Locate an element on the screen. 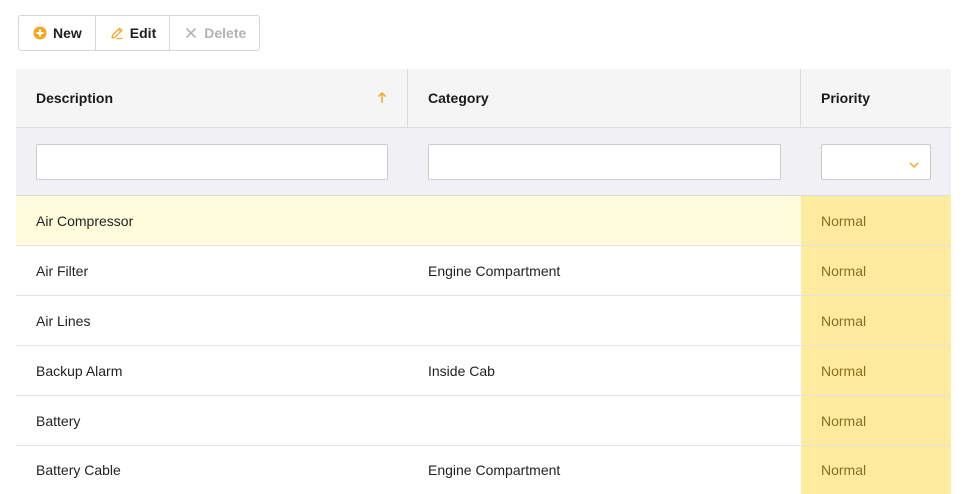  filter-row is located at coordinates (483, 162).